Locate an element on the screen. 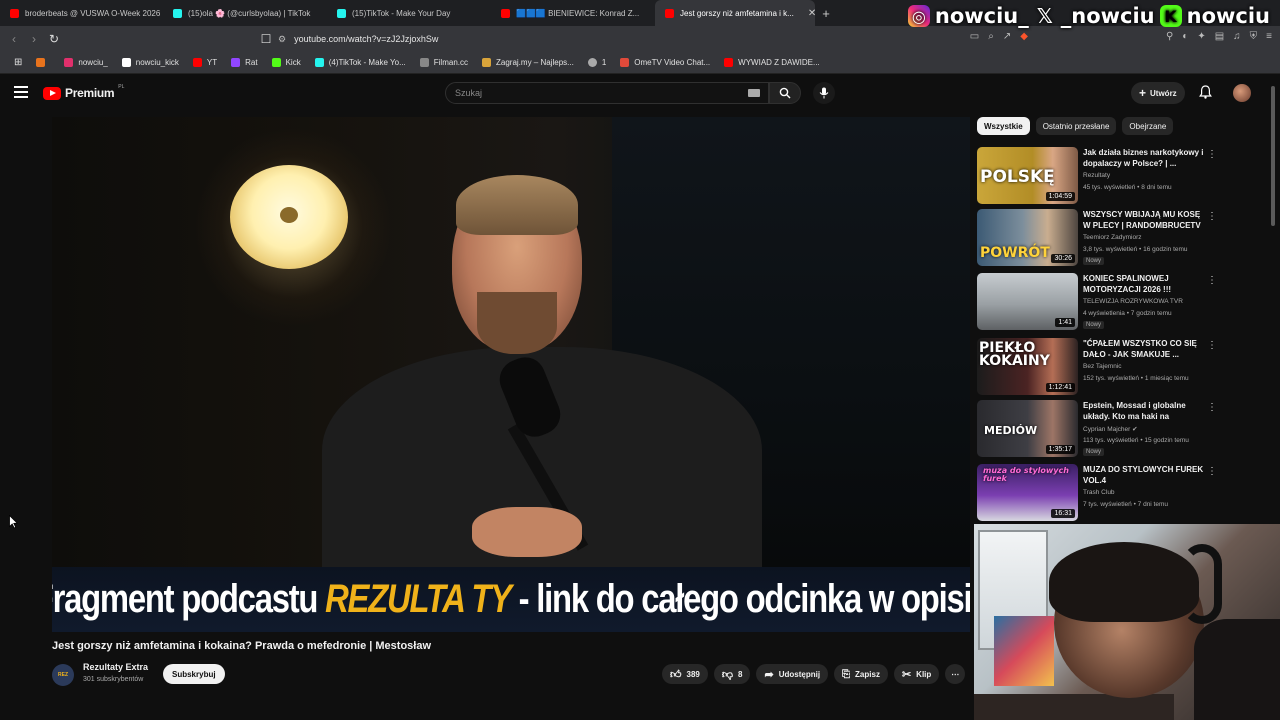 Image resolution: width=1280 pixels, height=720 pixels. voice-search-button is located at coordinates (824, 93).